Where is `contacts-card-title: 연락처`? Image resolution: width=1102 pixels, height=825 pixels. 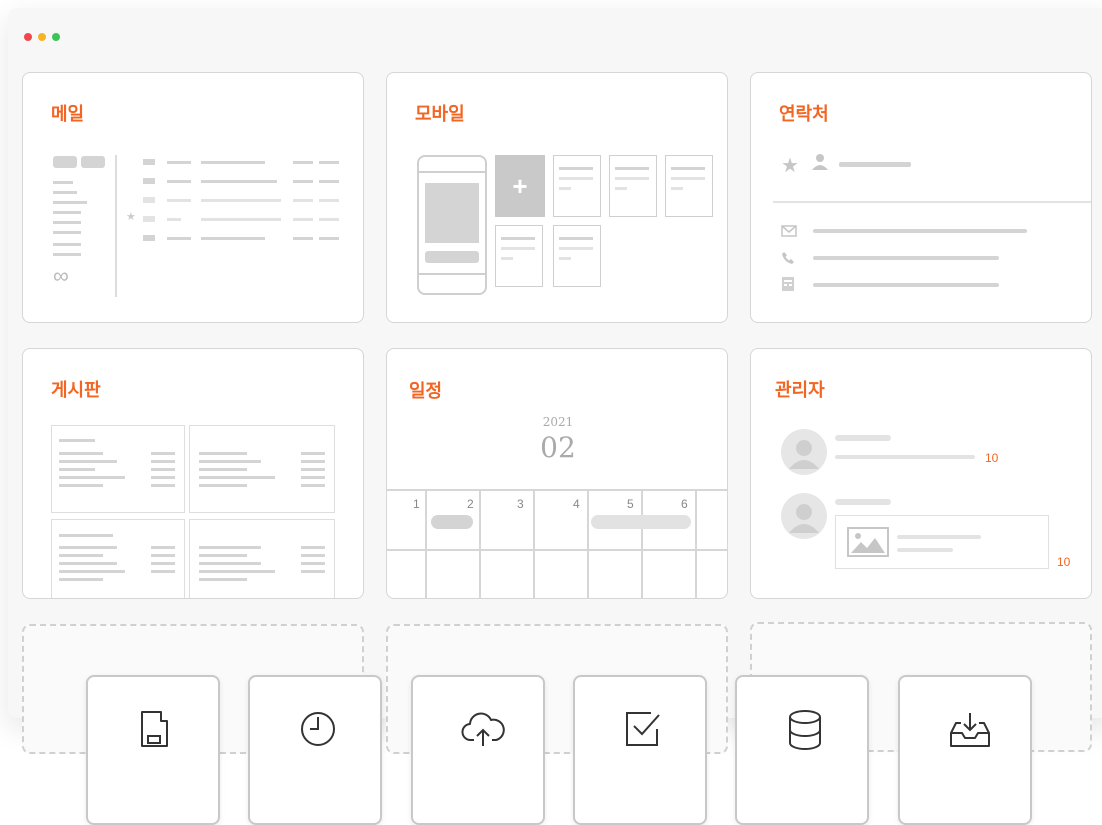
contacts-card-title: 연락처 is located at coordinates (804, 114).